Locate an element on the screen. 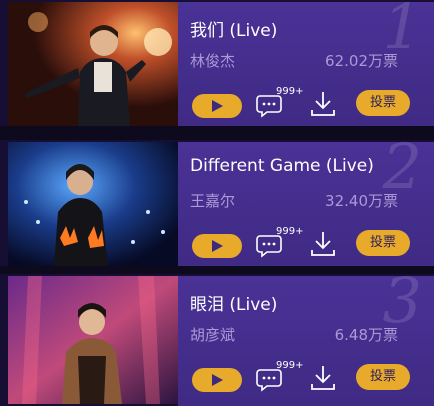  singer-name: 王嘉尔 is located at coordinates (212, 200).